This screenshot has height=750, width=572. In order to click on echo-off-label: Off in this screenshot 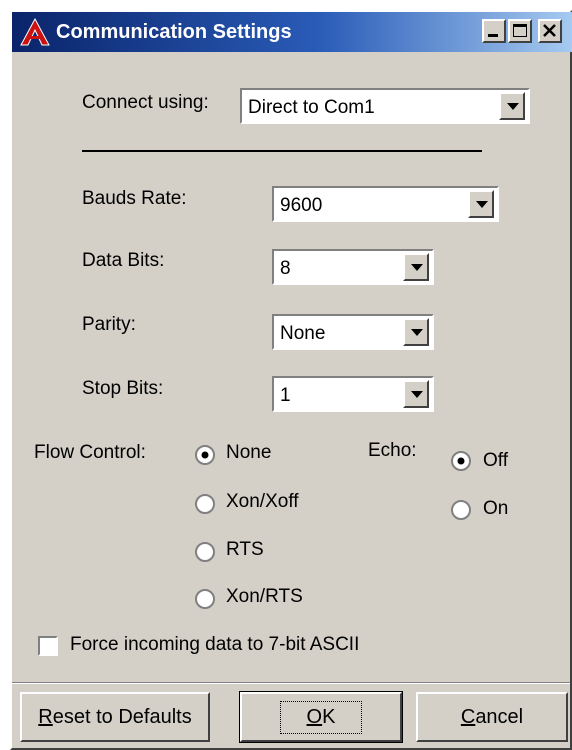, I will do `click(495, 461)`.